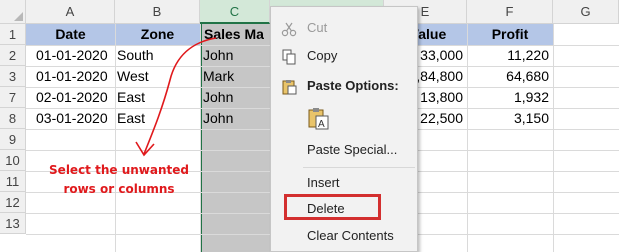 This screenshot has width=619, height=252. What do you see at coordinates (353, 85) in the screenshot?
I see `menu-item-paste-options-label: Paste Options:` at bounding box center [353, 85].